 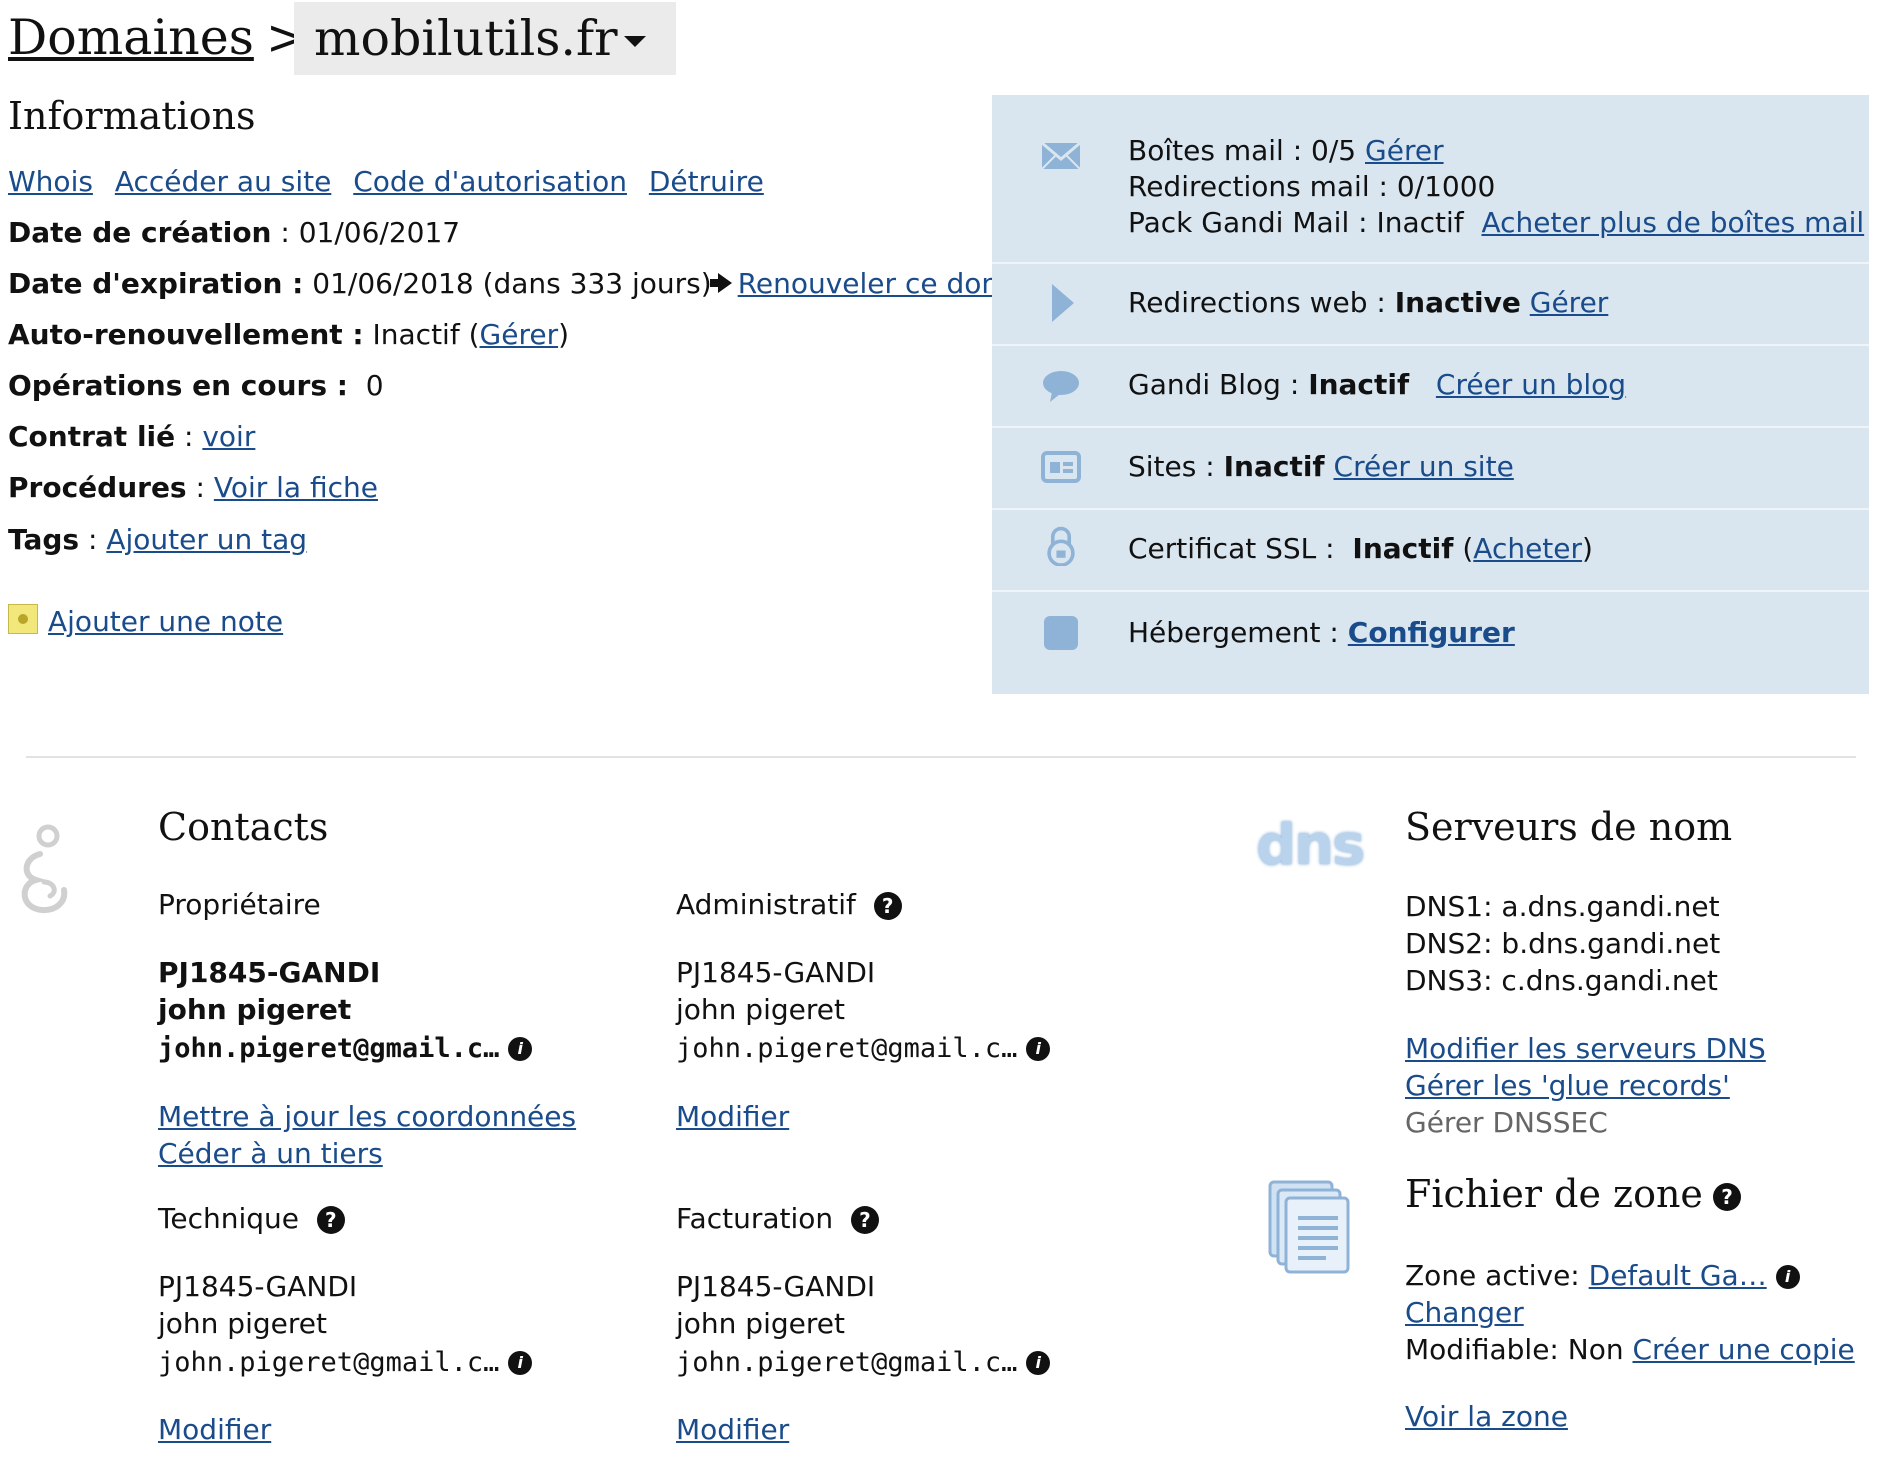 What do you see at coordinates (1492, 1275) in the screenshot?
I see `zone-active-label: Zone active:` at bounding box center [1492, 1275].